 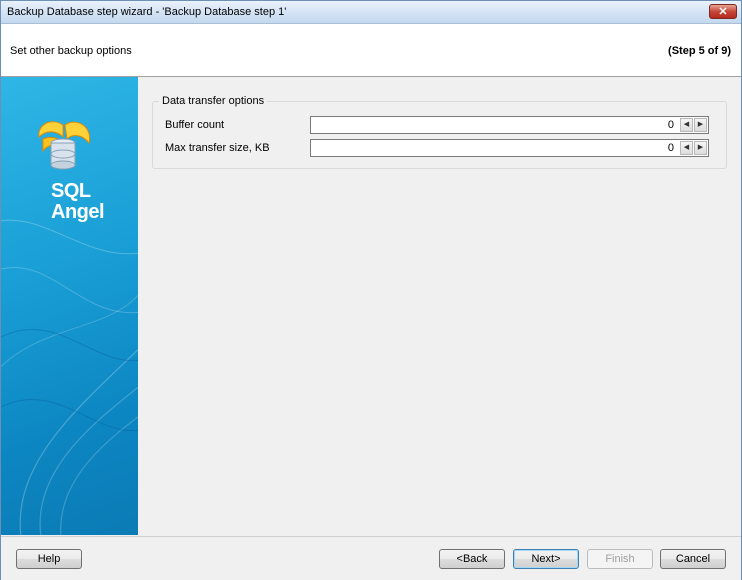 I want to click on max-transfer-size-label: Max transfer size, KB, so click(x=217, y=148).